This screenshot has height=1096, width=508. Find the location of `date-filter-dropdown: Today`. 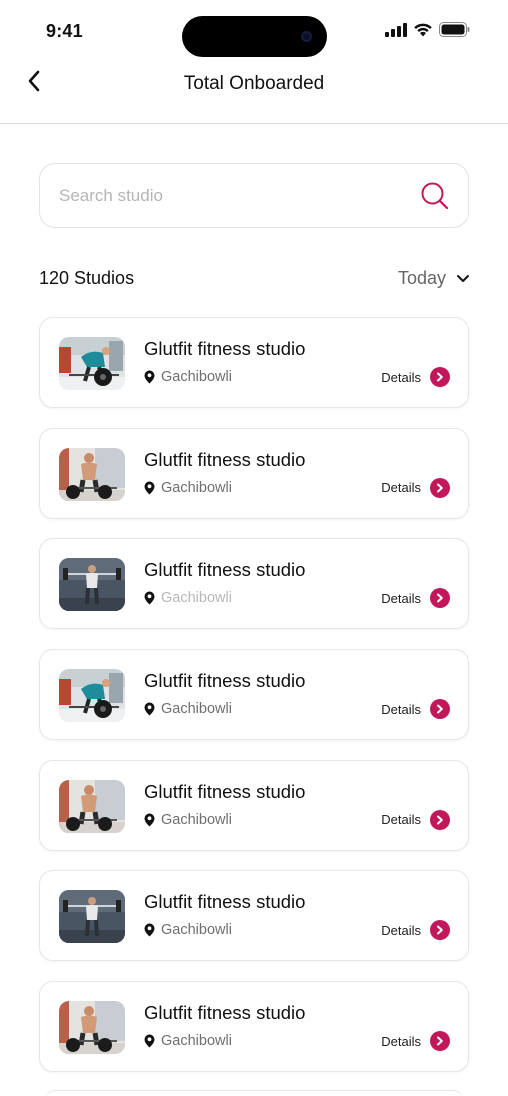

date-filter-dropdown: Today is located at coordinates (434, 278).